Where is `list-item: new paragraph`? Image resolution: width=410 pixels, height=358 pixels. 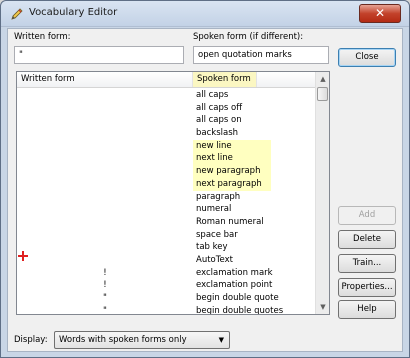 list-item: new paragraph is located at coordinates (166, 171).